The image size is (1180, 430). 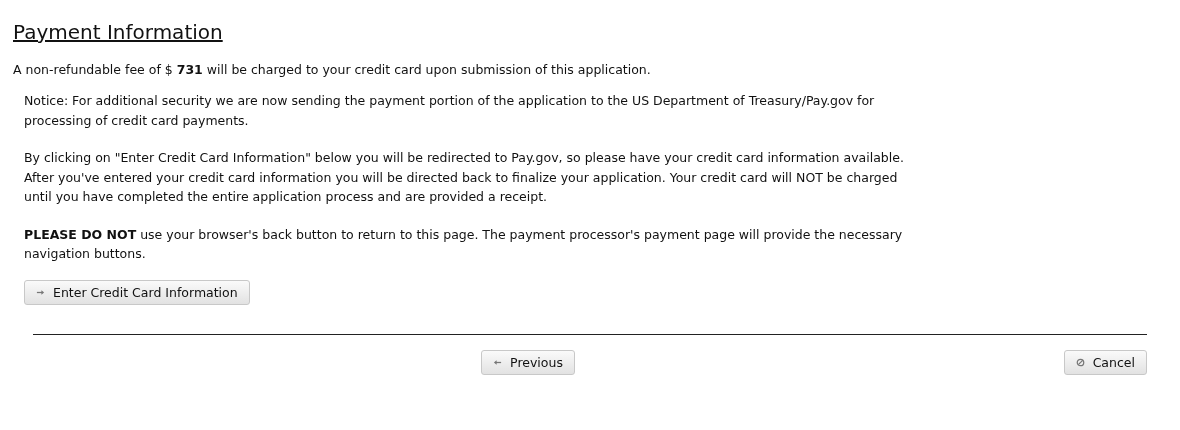 I want to click on cancel-icon, so click(x=1080, y=362).